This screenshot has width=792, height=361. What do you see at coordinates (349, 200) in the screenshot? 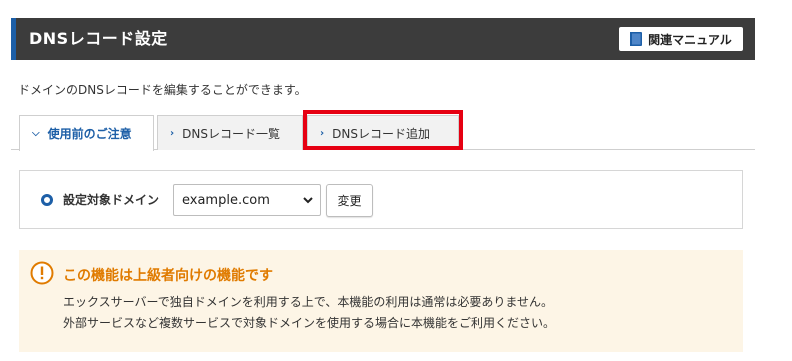
I see `change-domain-button: 変更` at bounding box center [349, 200].